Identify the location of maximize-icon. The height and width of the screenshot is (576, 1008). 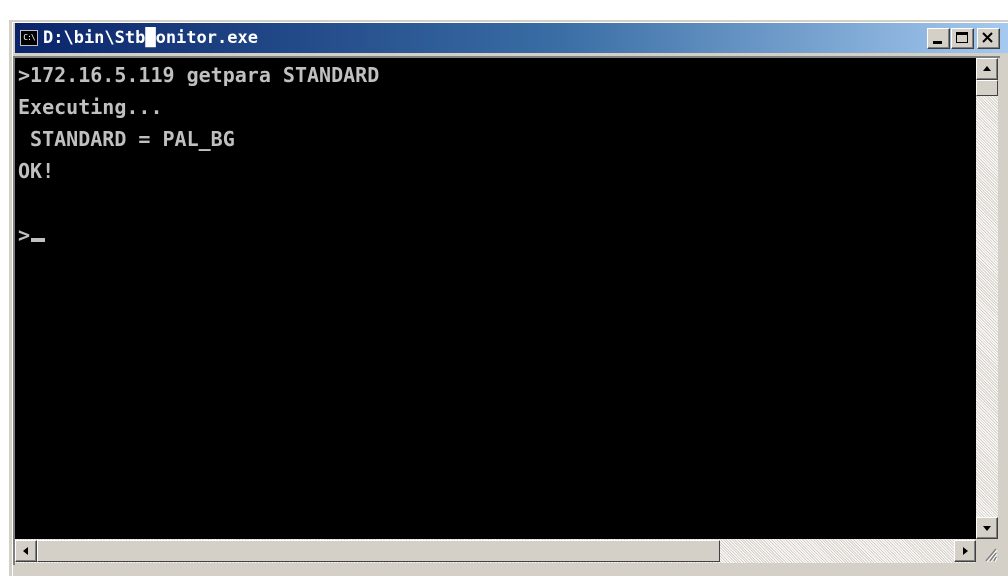
(962, 37).